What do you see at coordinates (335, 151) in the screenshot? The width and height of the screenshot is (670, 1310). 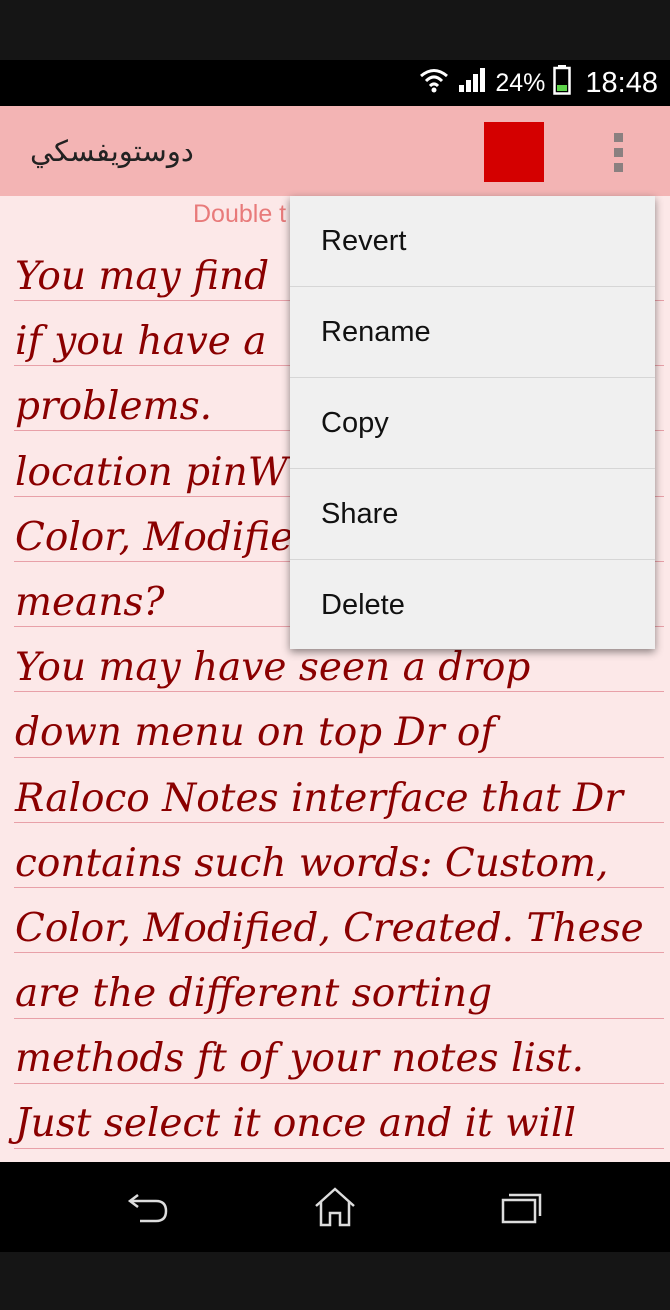 I see `app-bar: دوستويفسكي` at bounding box center [335, 151].